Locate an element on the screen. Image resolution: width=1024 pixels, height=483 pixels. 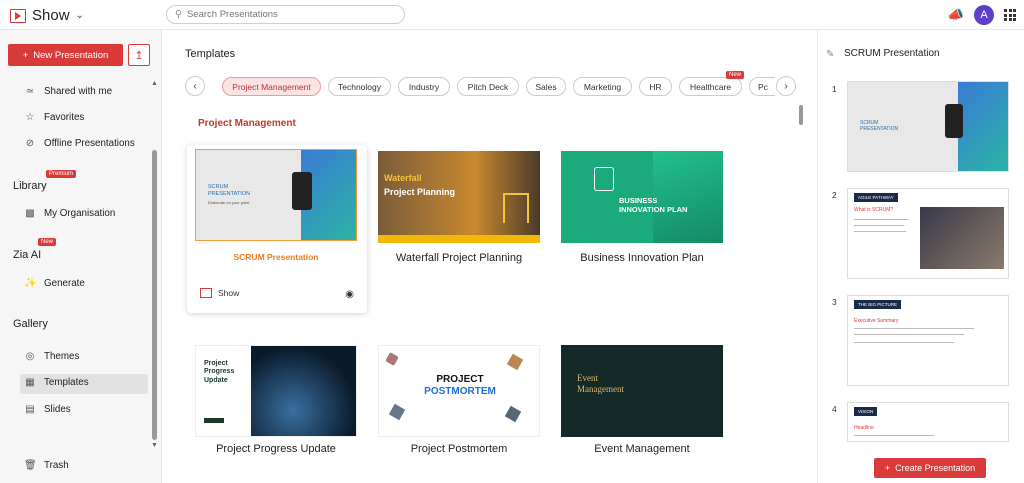
section-title: Project Management is located at coordinates (247, 123).